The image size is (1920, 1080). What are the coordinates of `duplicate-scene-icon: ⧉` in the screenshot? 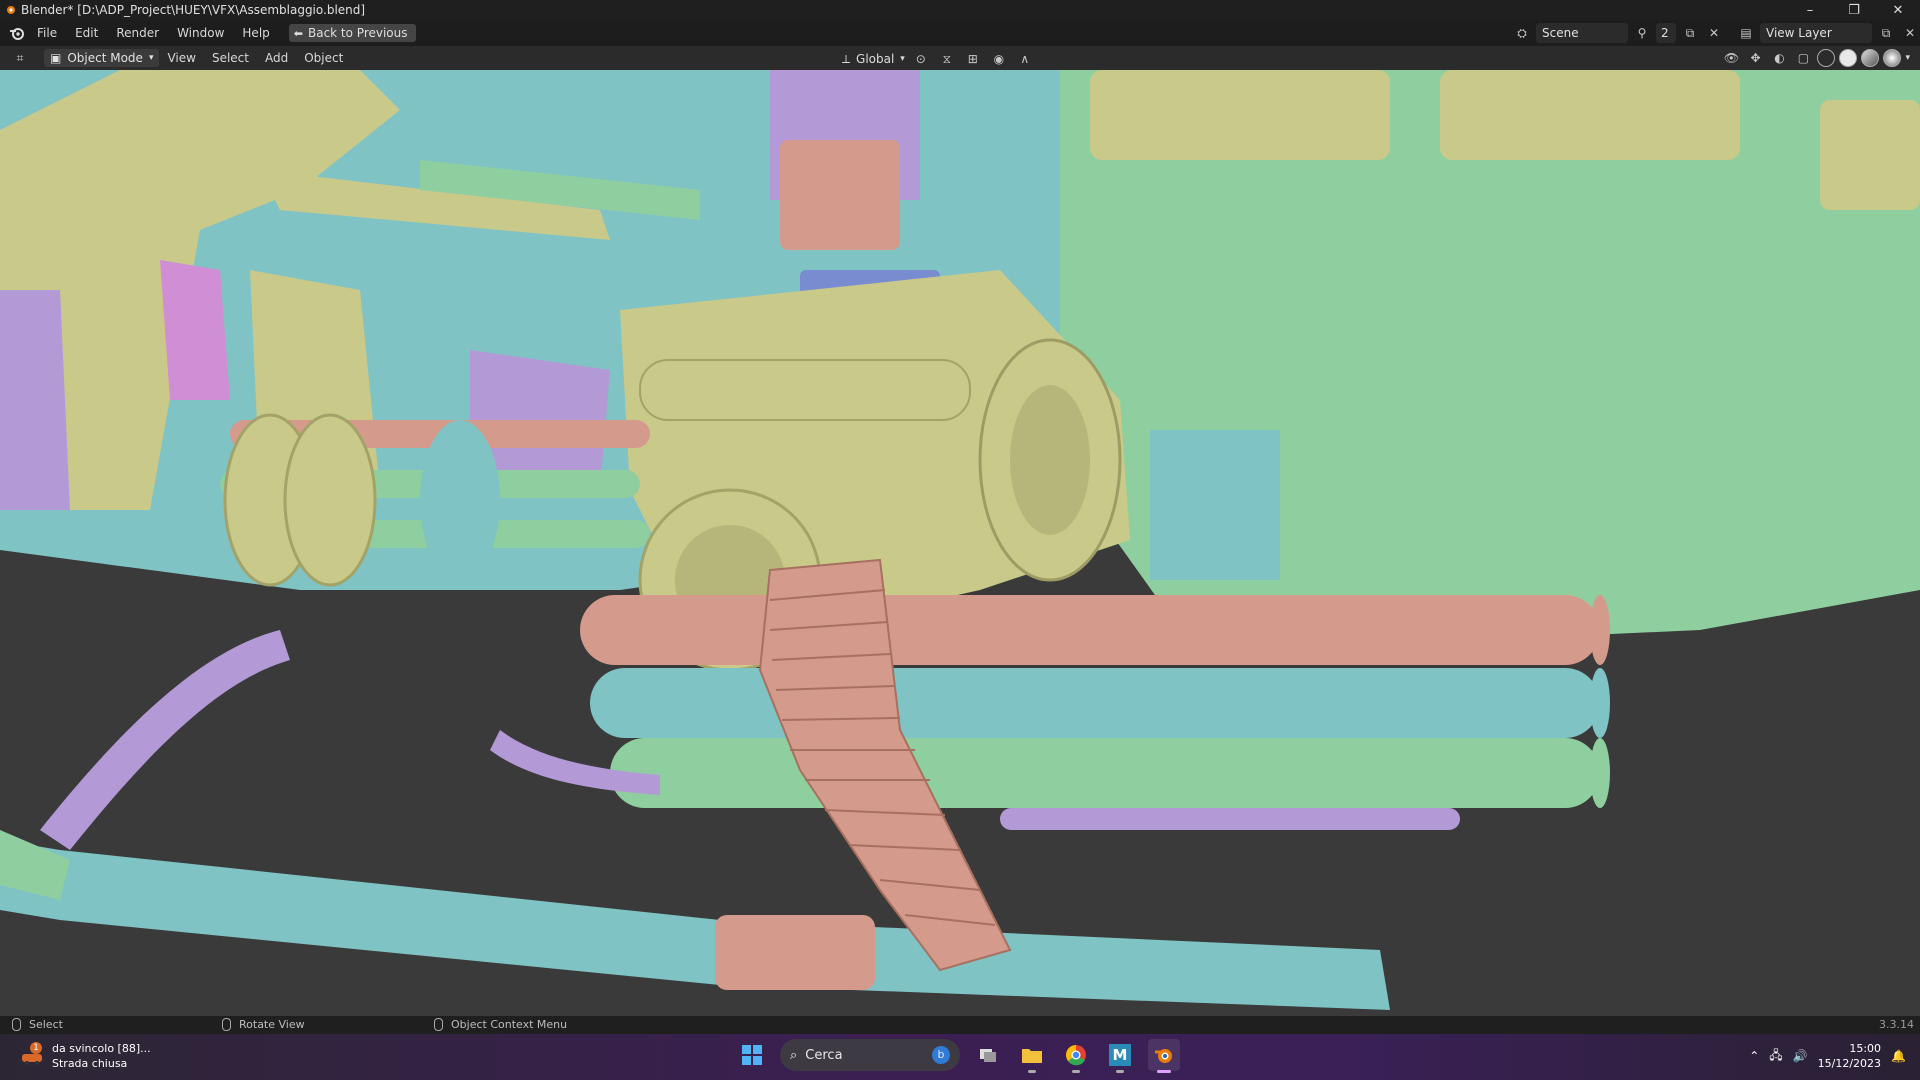 It's located at (1690, 33).